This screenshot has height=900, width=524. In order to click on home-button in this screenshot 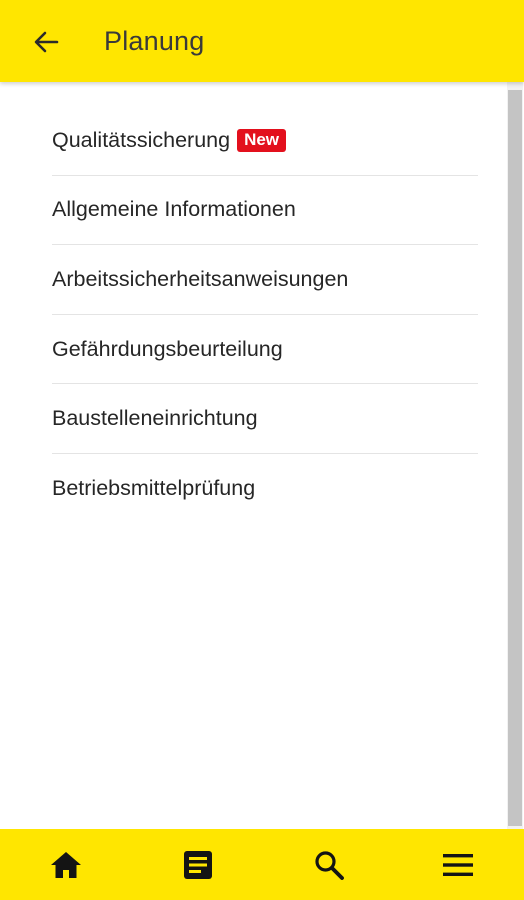, I will do `click(66, 865)`.